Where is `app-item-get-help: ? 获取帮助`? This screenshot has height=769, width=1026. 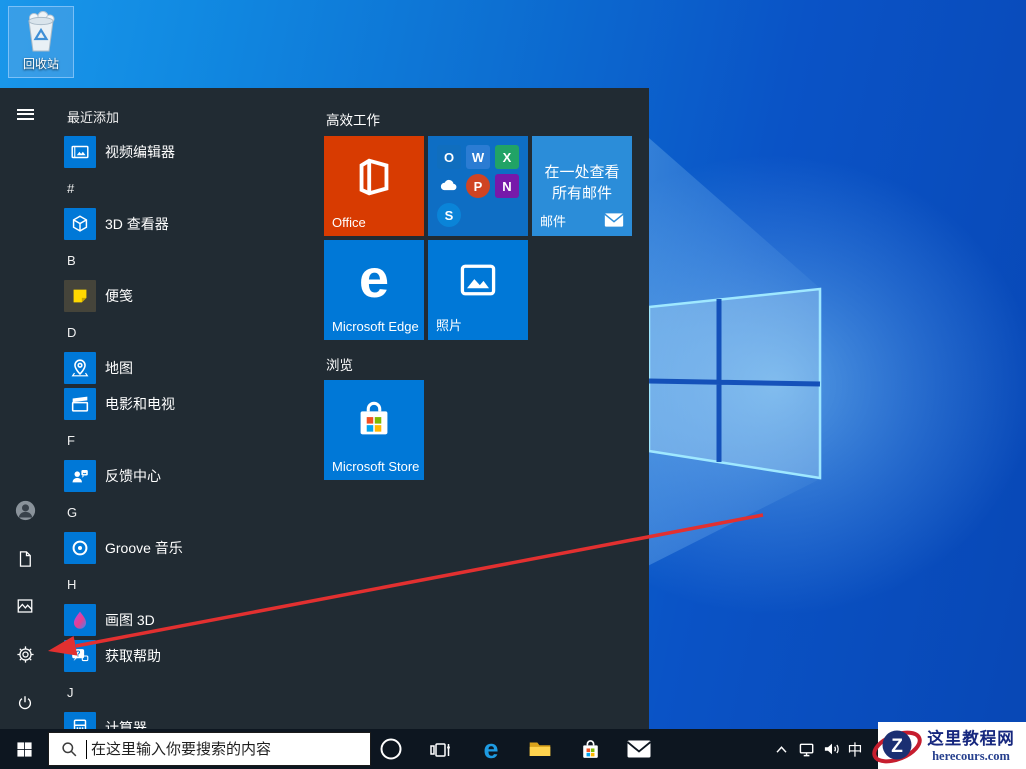 app-item-get-help: ? 获取帮助 is located at coordinates (179, 656).